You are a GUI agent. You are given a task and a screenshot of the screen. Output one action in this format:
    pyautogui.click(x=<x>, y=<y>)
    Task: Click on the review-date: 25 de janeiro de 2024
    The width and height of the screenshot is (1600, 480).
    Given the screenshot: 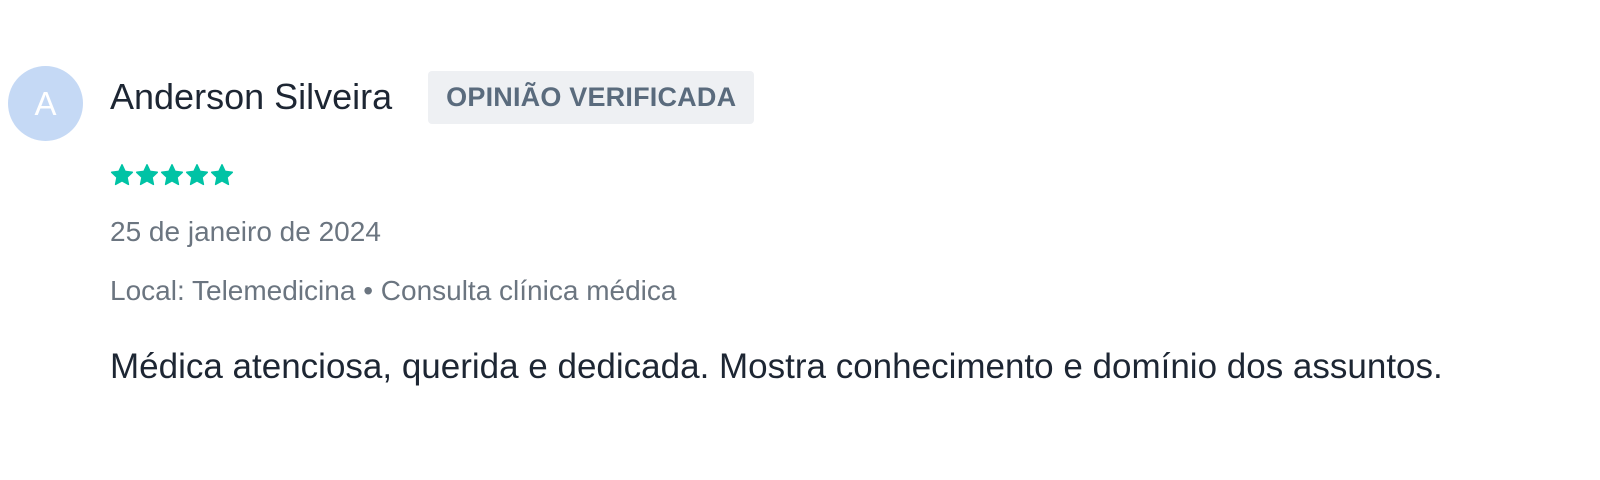 What is the action you would take?
    pyautogui.click(x=245, y=231)
    